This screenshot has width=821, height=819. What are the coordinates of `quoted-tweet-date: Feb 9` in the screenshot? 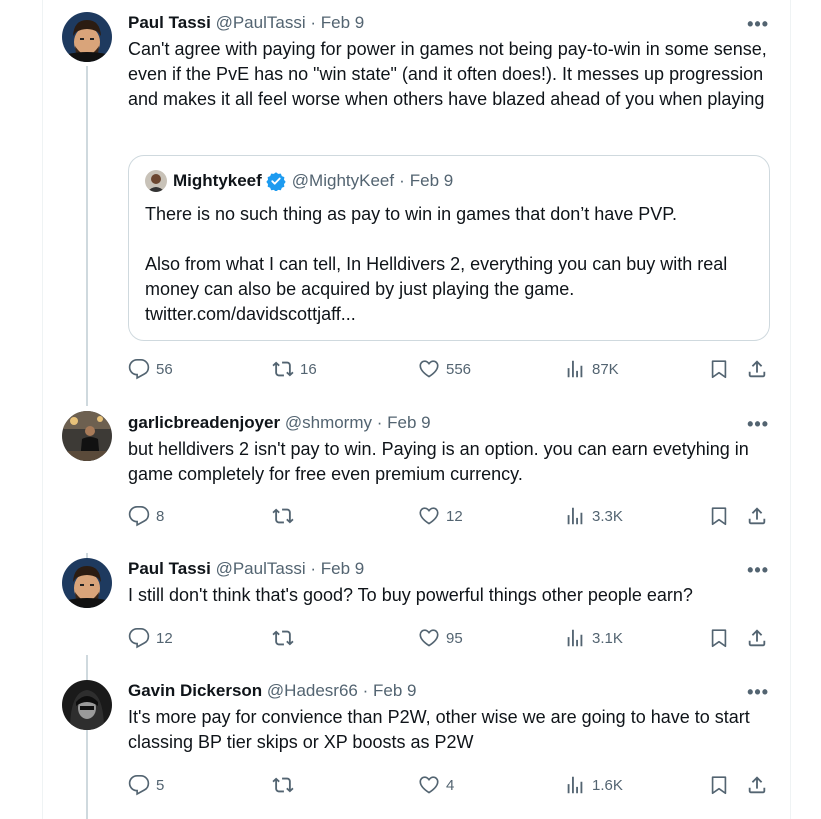 It's located at (431, 181).